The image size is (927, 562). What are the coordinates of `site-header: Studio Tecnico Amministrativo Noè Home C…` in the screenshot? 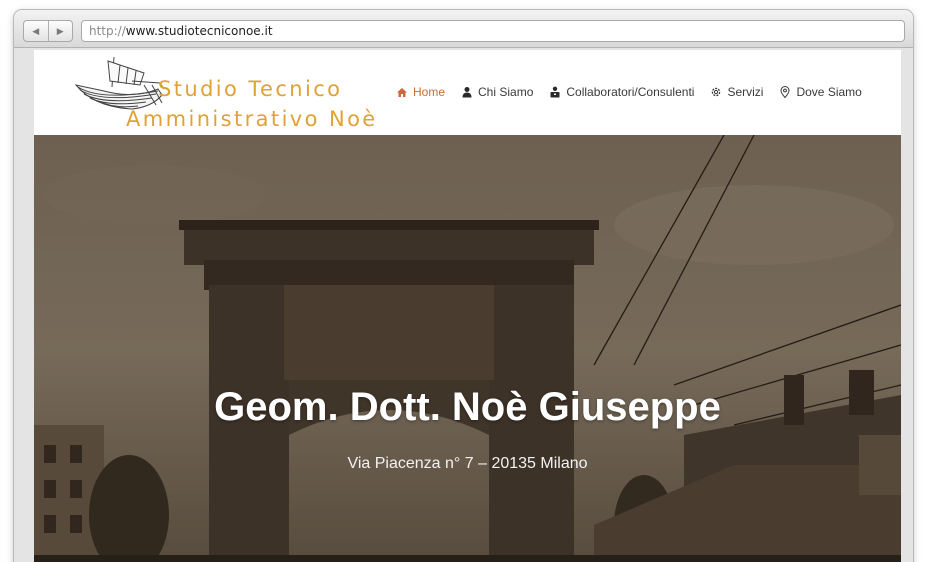 It's located at (467, 92).